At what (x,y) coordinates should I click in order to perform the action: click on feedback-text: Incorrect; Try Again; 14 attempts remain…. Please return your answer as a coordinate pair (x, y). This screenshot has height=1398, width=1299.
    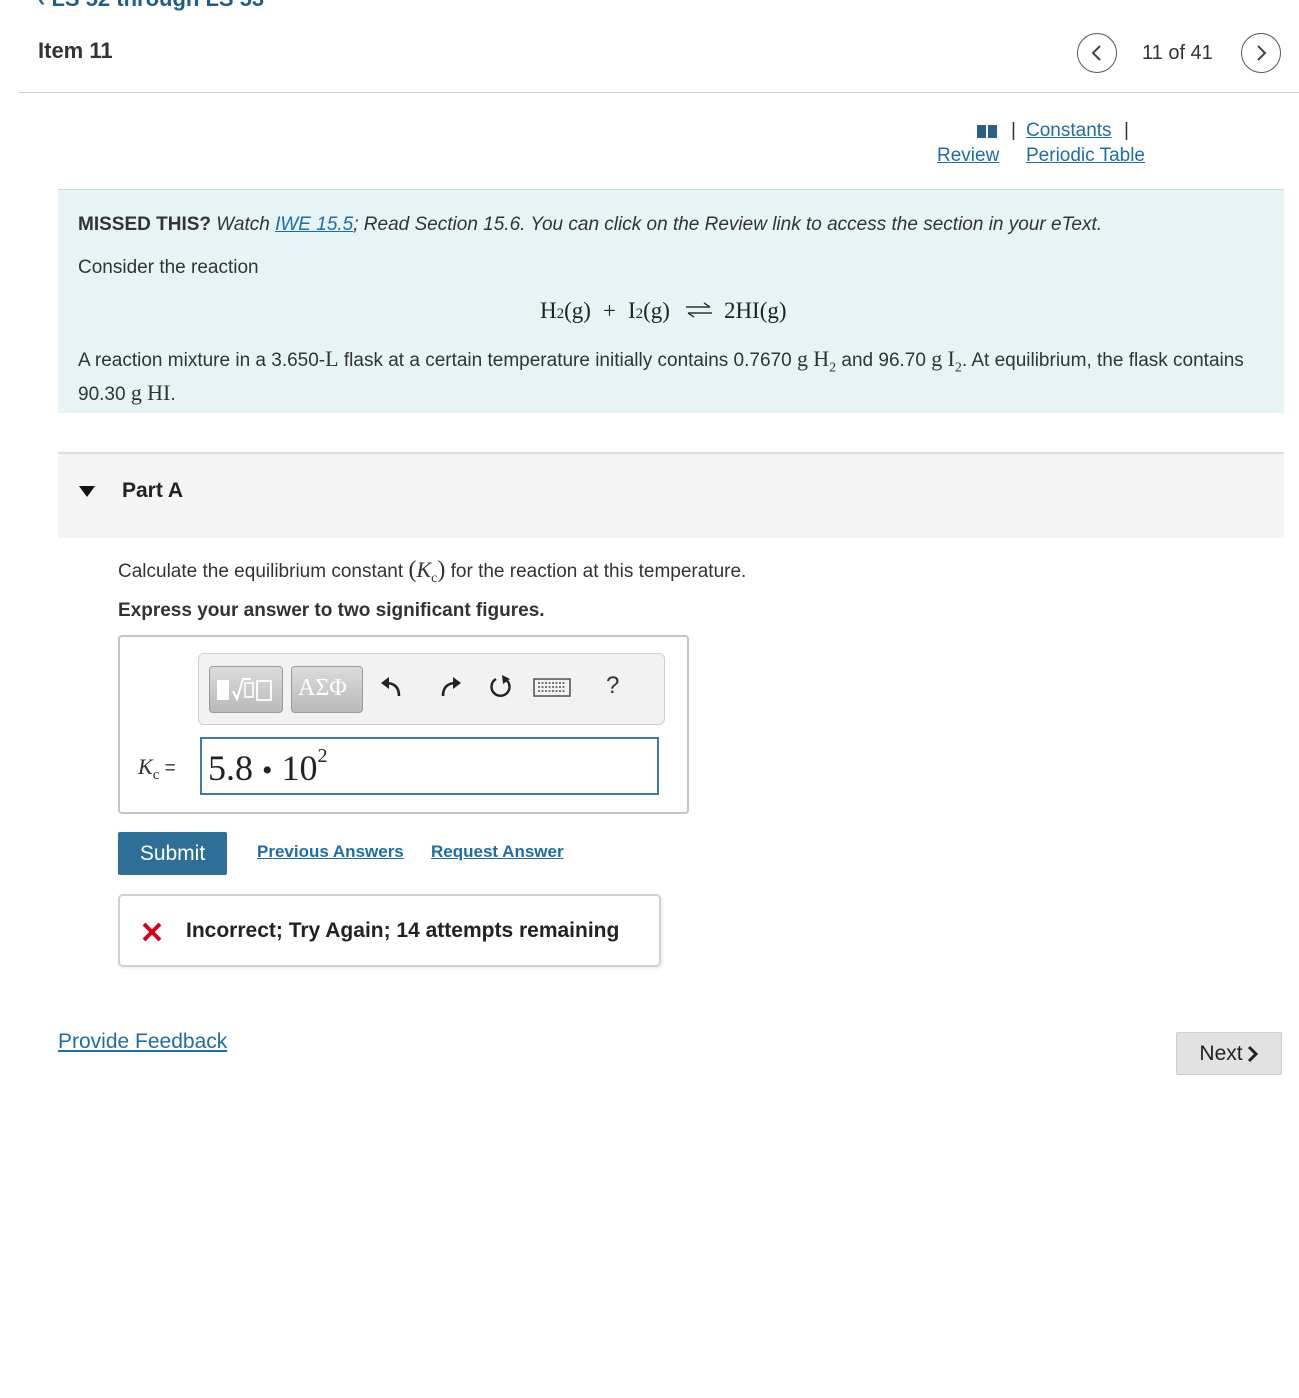
    Looking at the image, I should click on (403, 930).